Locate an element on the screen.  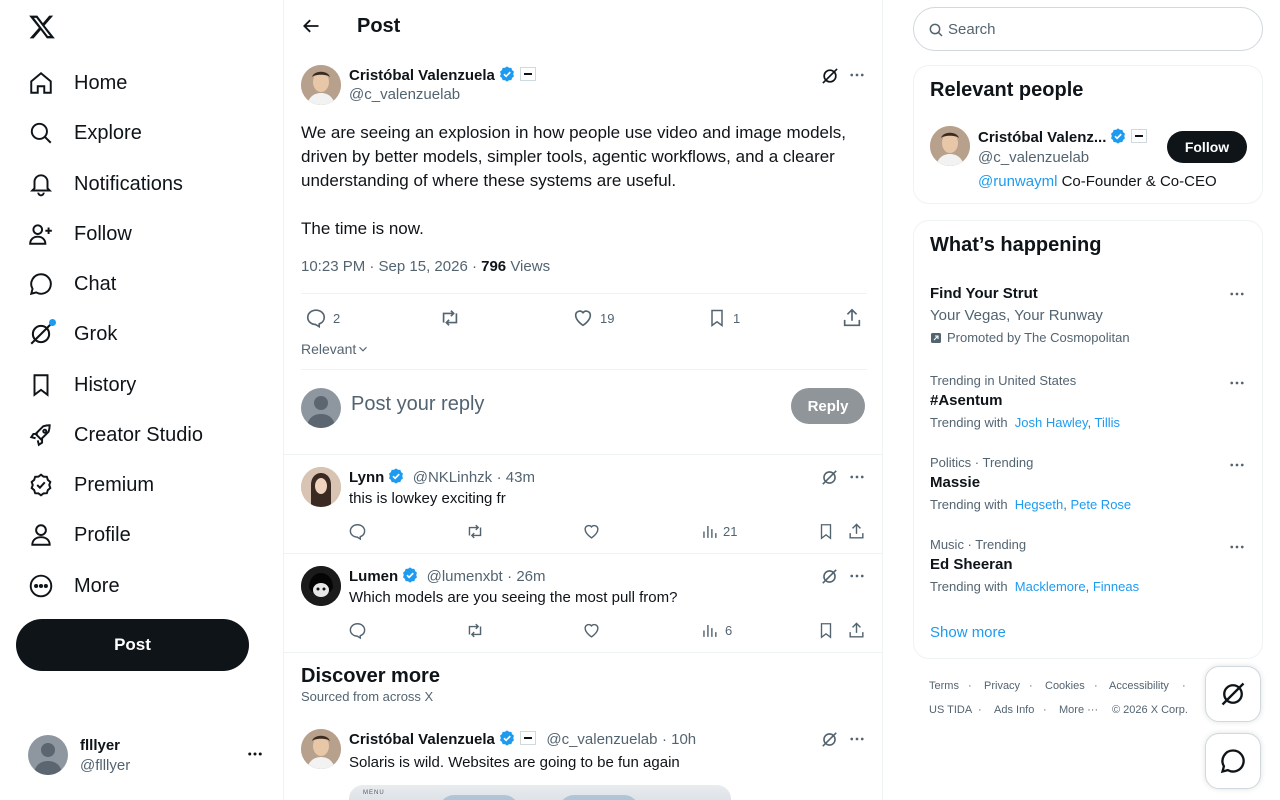
bio-link: @runwayml is located at coordinates (1017, 181).